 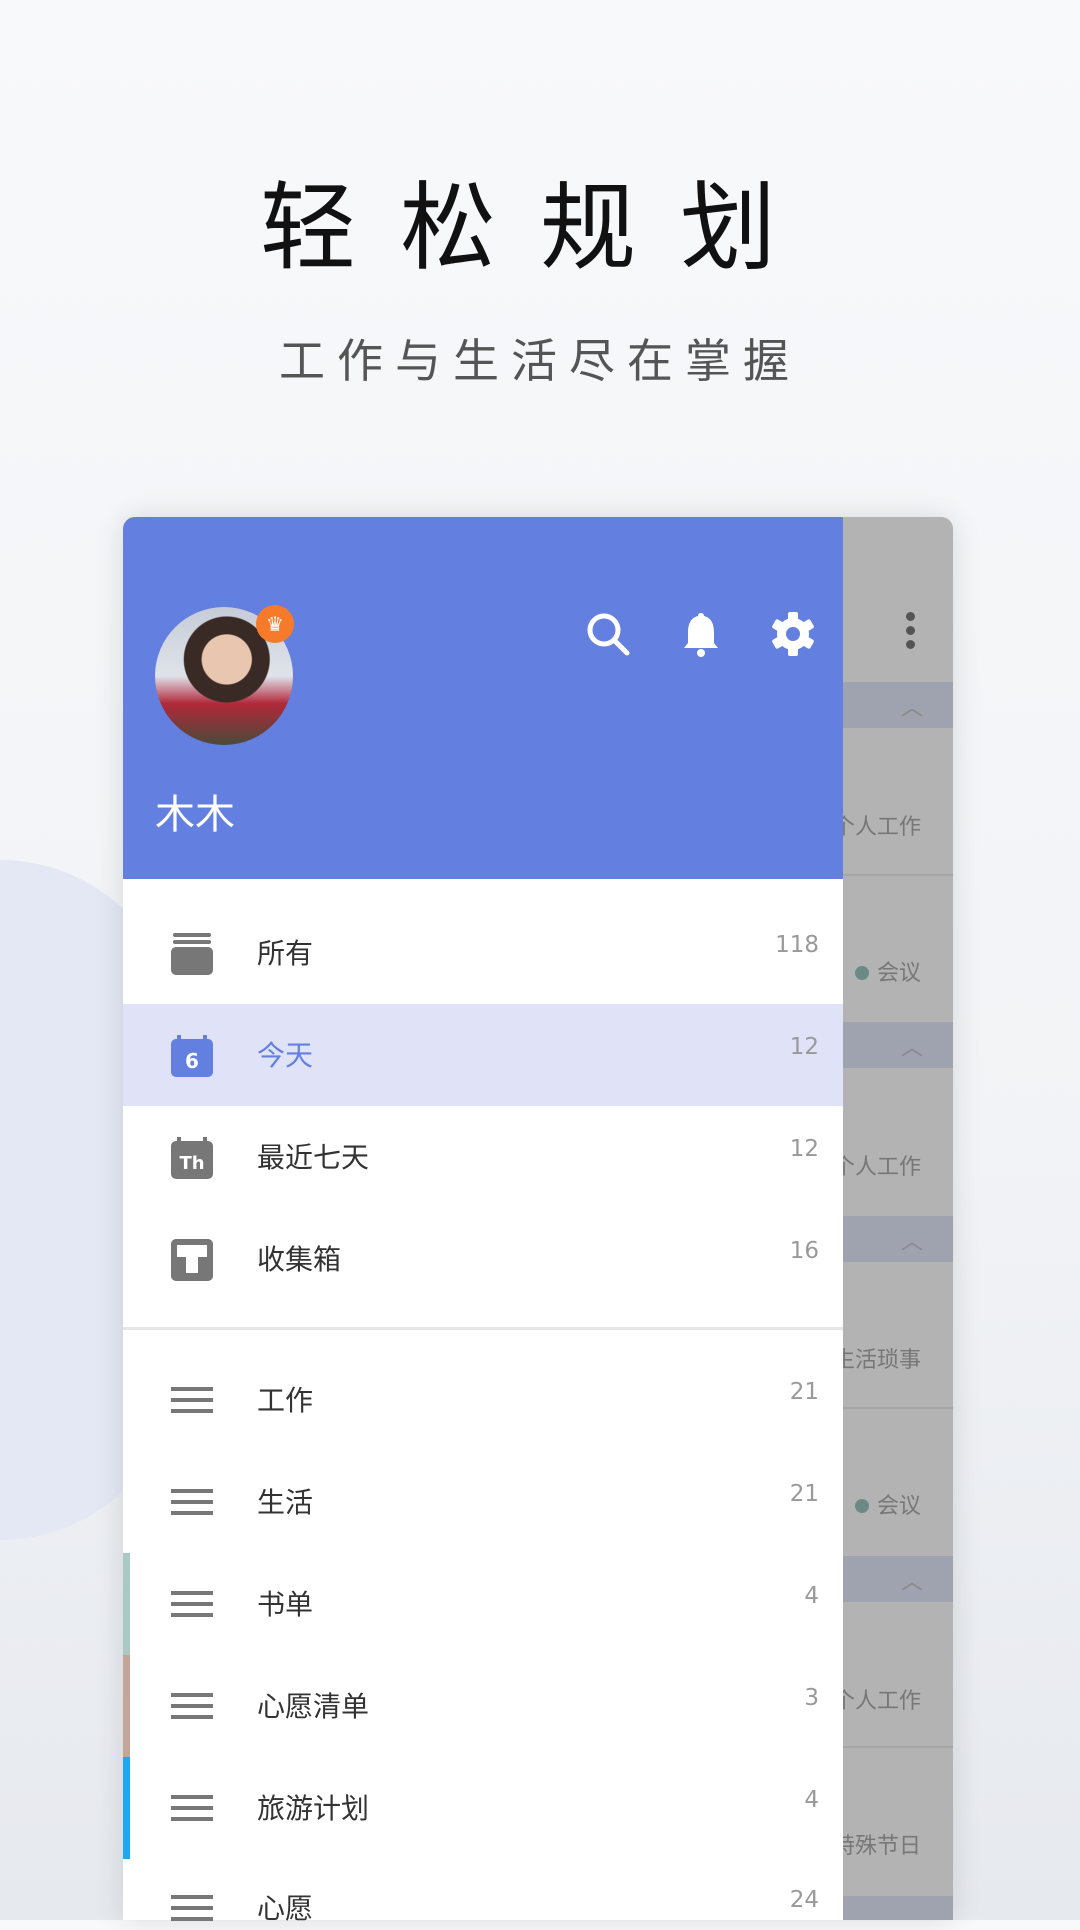 I want to click on sidebar-item-label: 今天, so click(x=285, y=1055).